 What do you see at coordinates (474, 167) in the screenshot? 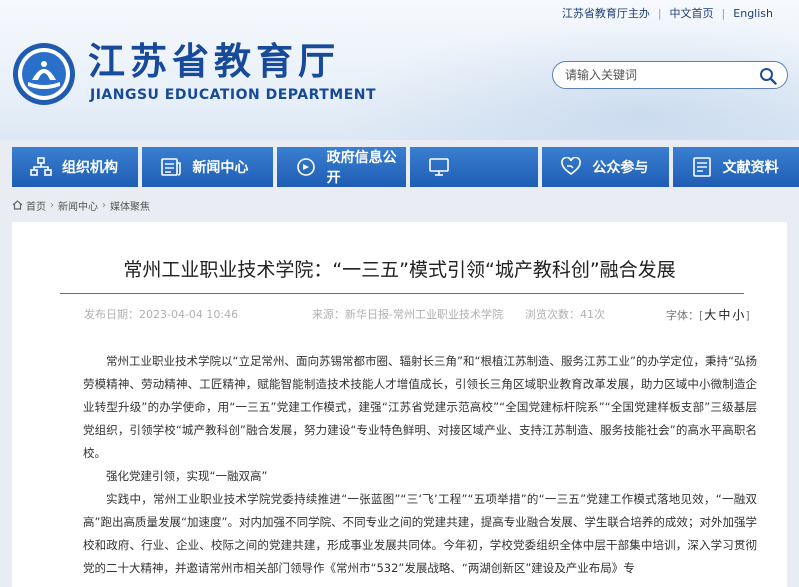
I see `nav-item-online-service` at bounding box center [474, 167].